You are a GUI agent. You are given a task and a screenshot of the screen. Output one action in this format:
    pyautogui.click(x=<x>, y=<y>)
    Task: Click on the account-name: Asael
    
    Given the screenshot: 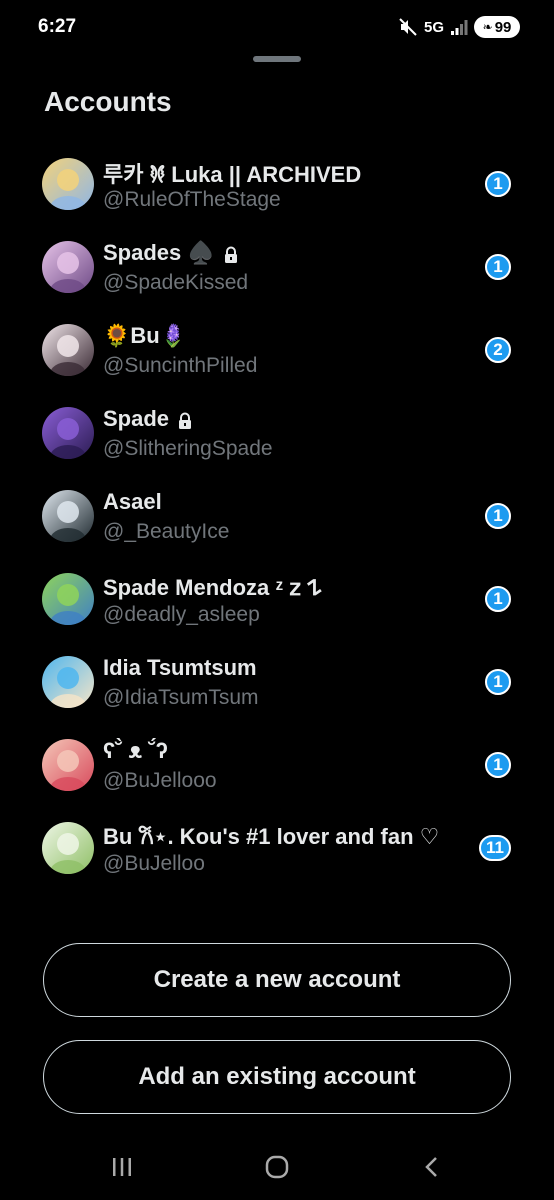 What is the action you would take?
    pyautogui.click(x=132, y=502)
    